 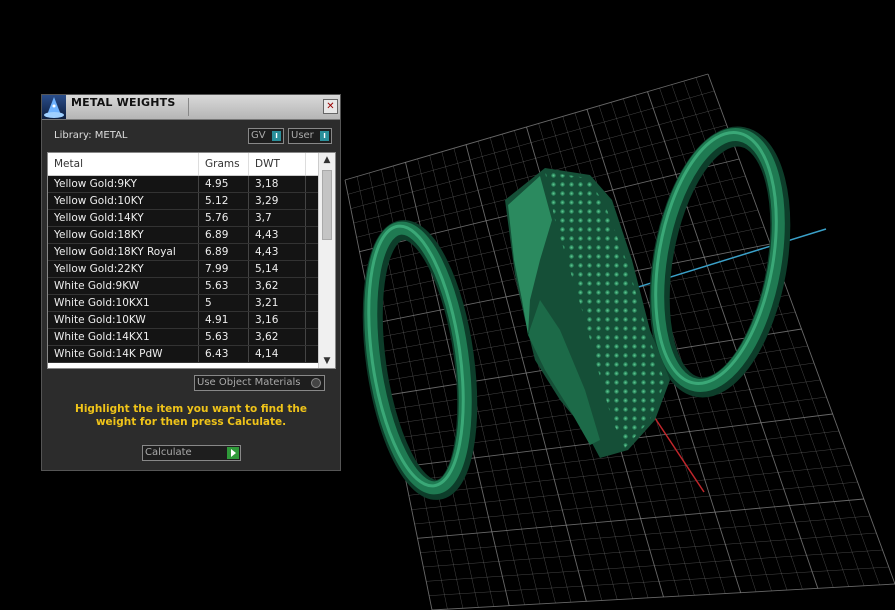 I want to click on calculate-button: Calculate, so click(x=191, y=453).